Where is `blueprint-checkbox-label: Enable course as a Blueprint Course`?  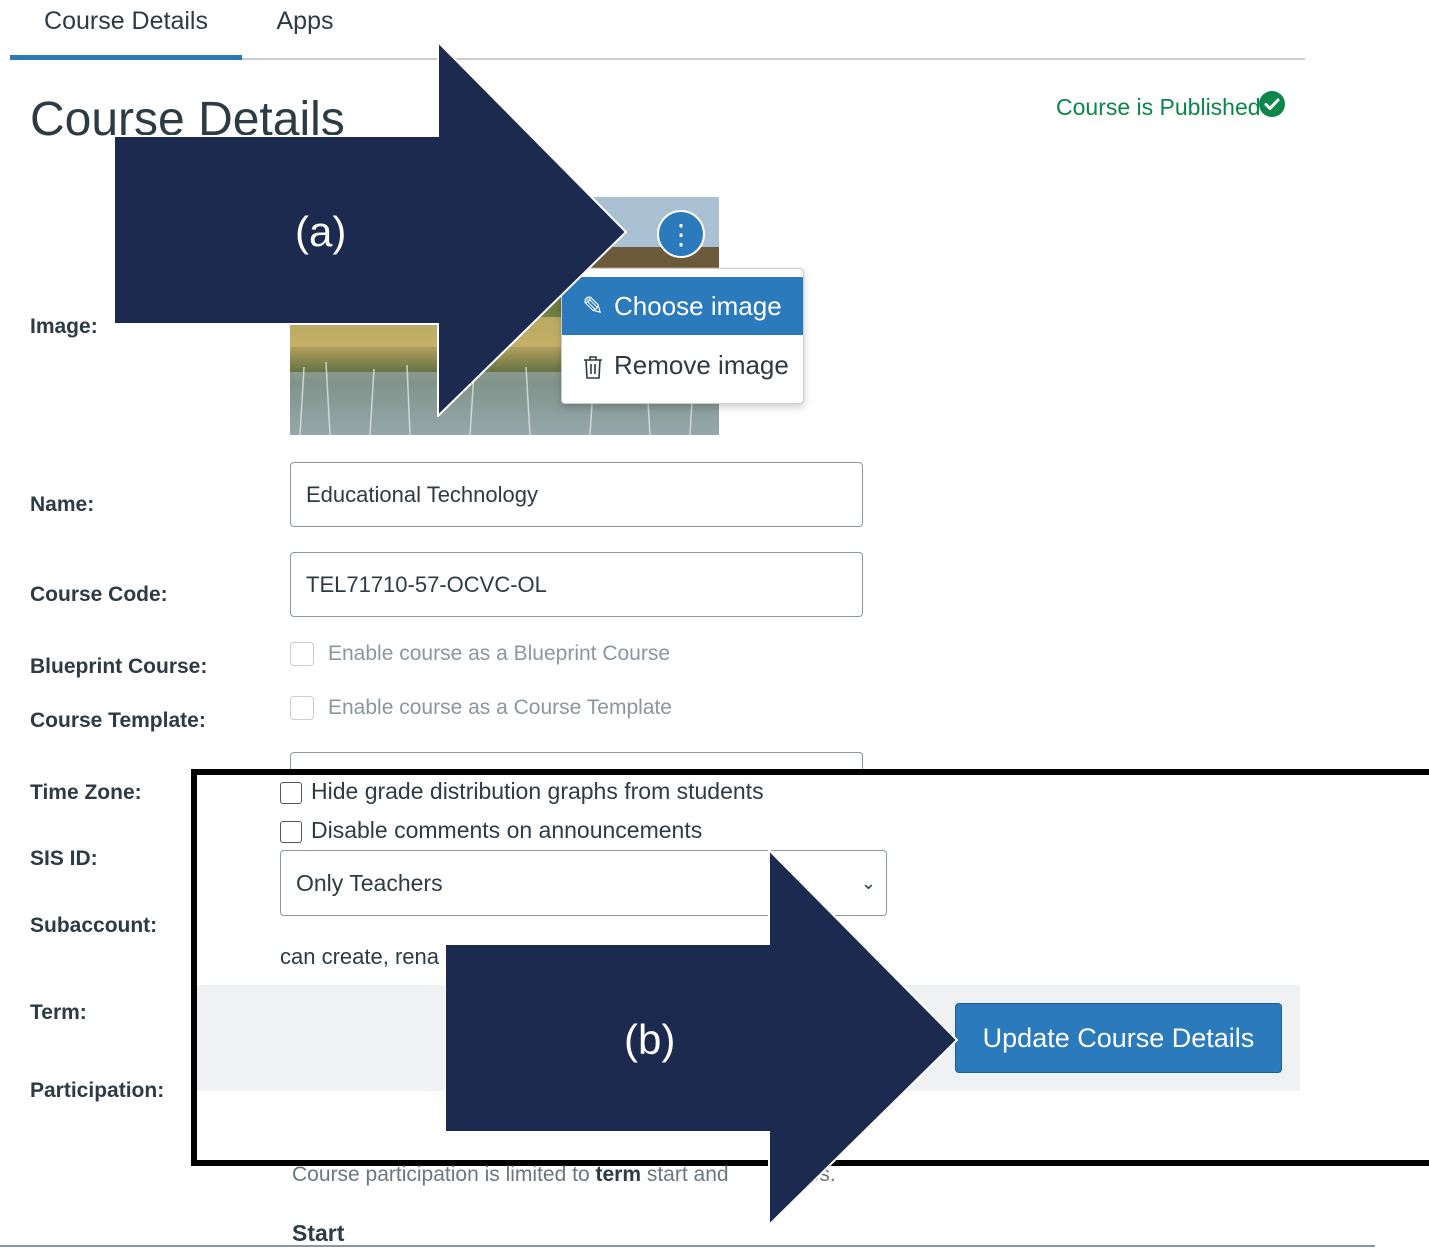 blueprint-checkbox-label: Enable course as a Blueprint Course is located at coordinates (499, 653).